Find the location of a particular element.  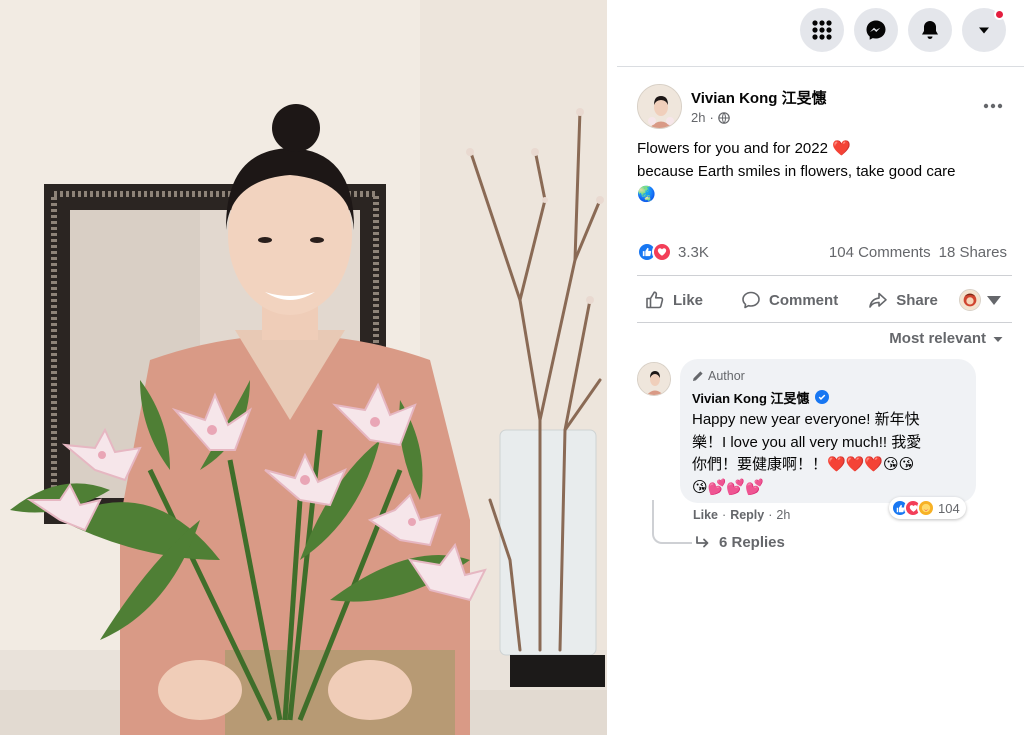

comment-label: Comment is located at coordinates (804, 300).